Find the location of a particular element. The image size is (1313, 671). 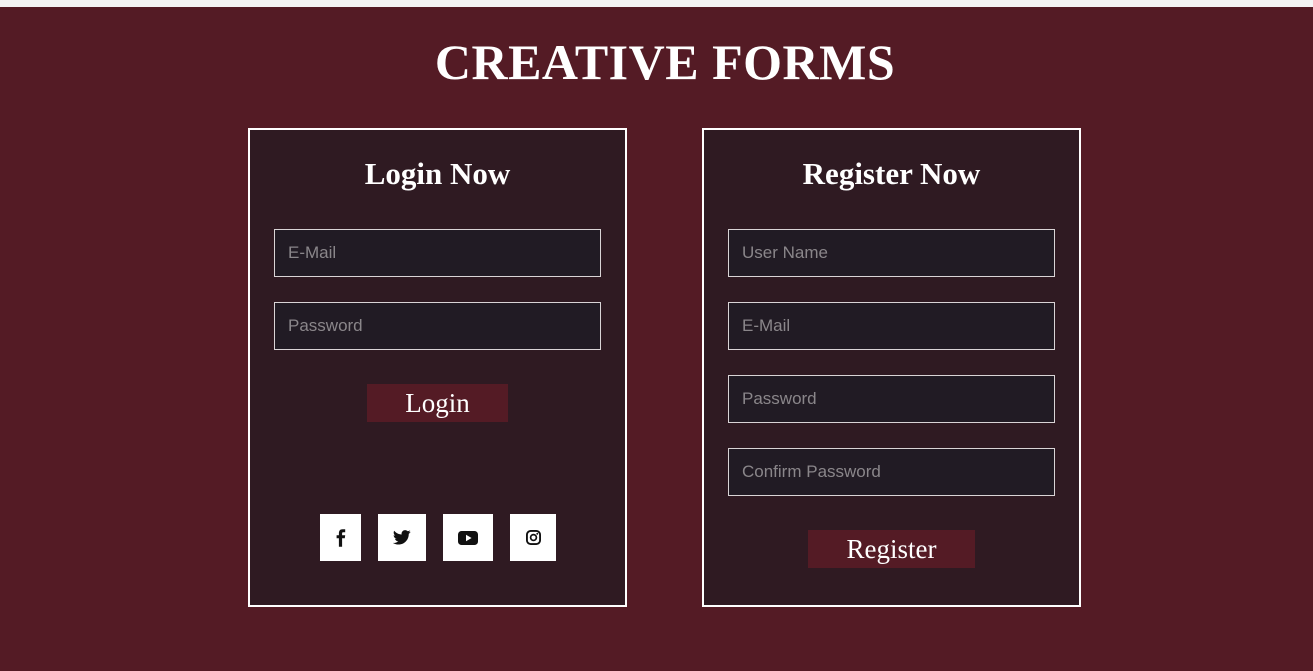

register-password-input is located at coordinates (891, 399).